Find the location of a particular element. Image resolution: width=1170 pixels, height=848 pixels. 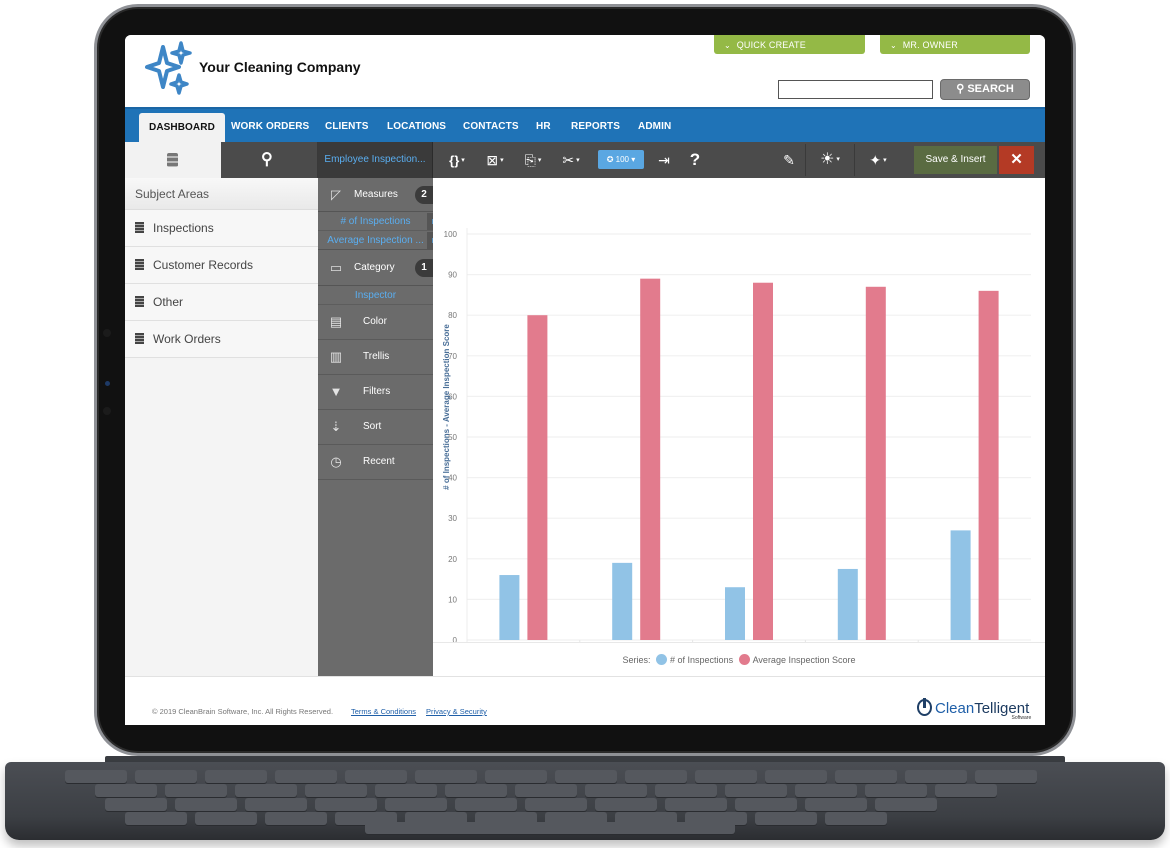

close-button: ✕ is located at coordinates (1016, 160).